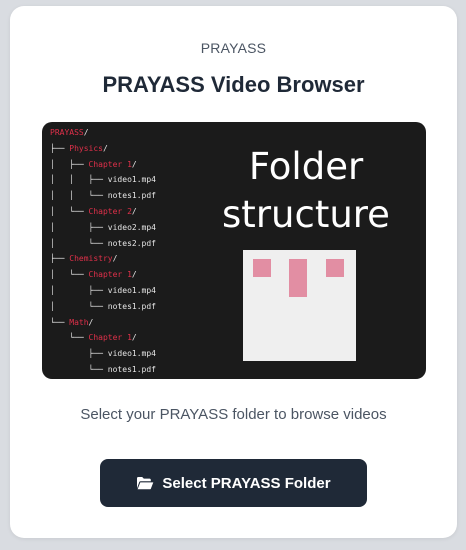 This screenshot has height=550, width=466. I want to click on tree-row: │ │ ├── video1.mp4, so click(103, 180).